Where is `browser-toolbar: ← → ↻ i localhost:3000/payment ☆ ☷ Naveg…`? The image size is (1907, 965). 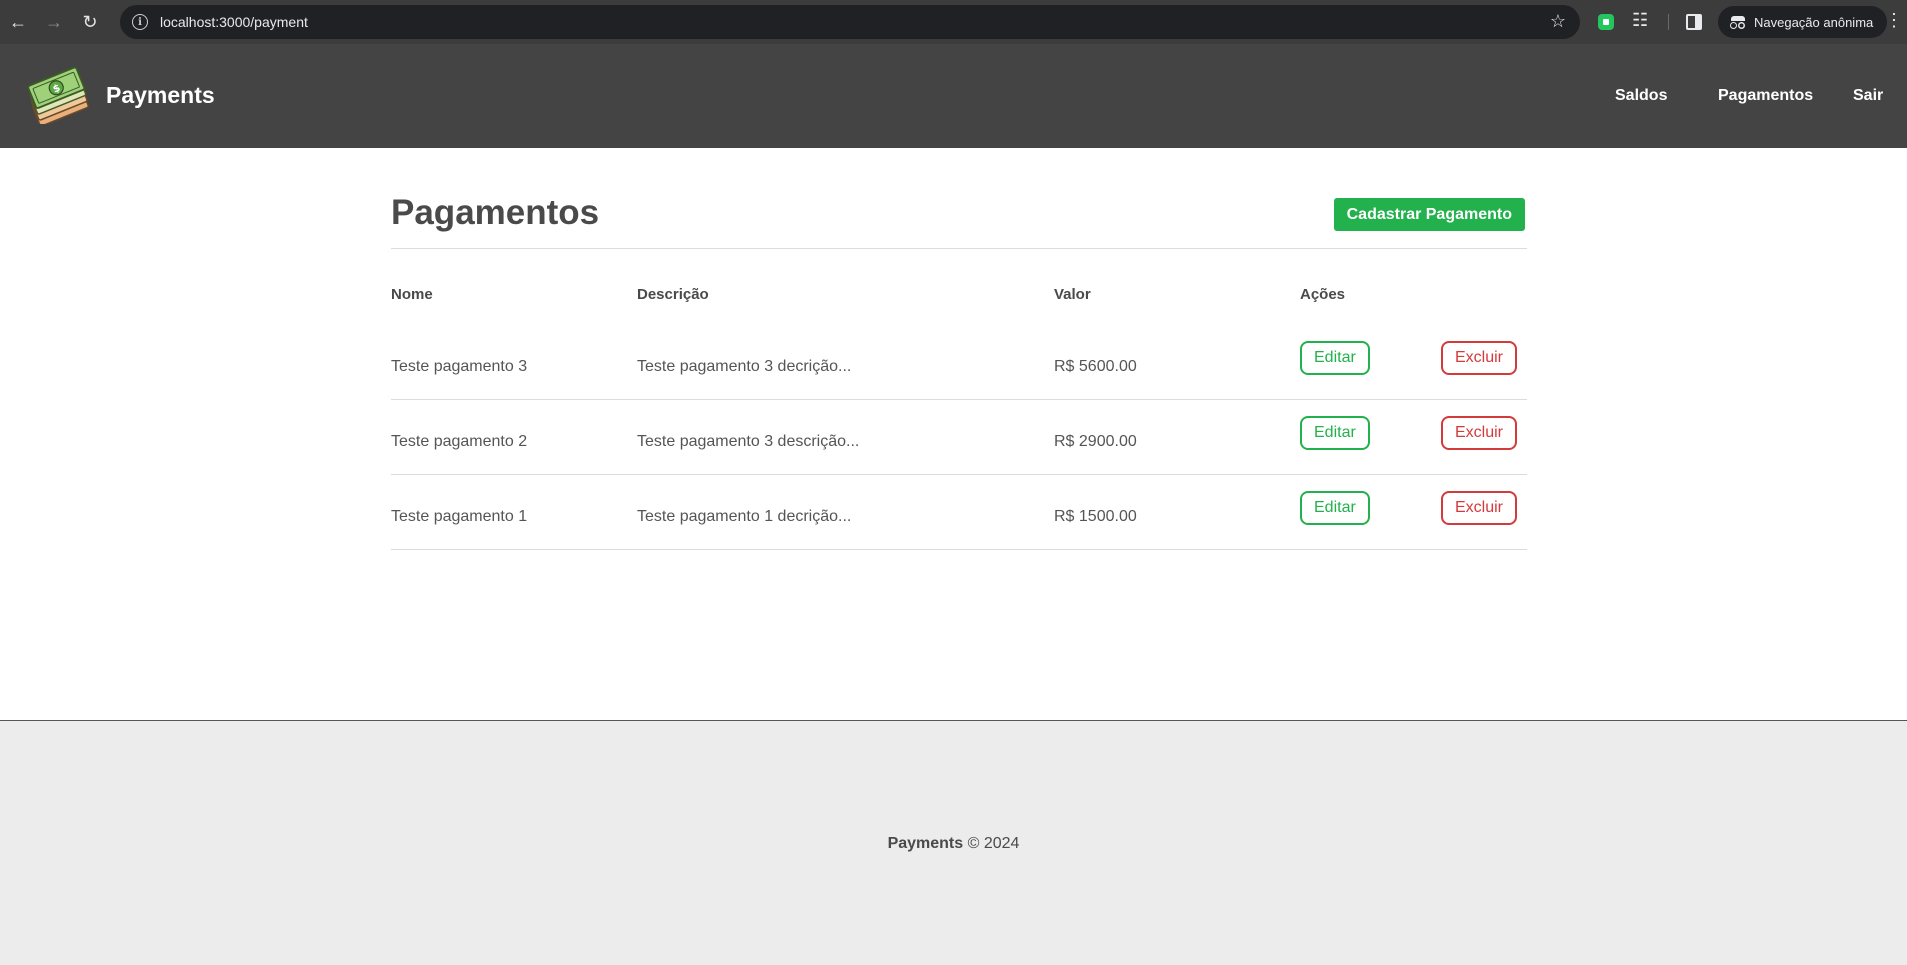
browser-toolbar: ← → ↻ i localhost:3000/payment ☆ ☷ Naveg… is located at coordinates (953, 22).